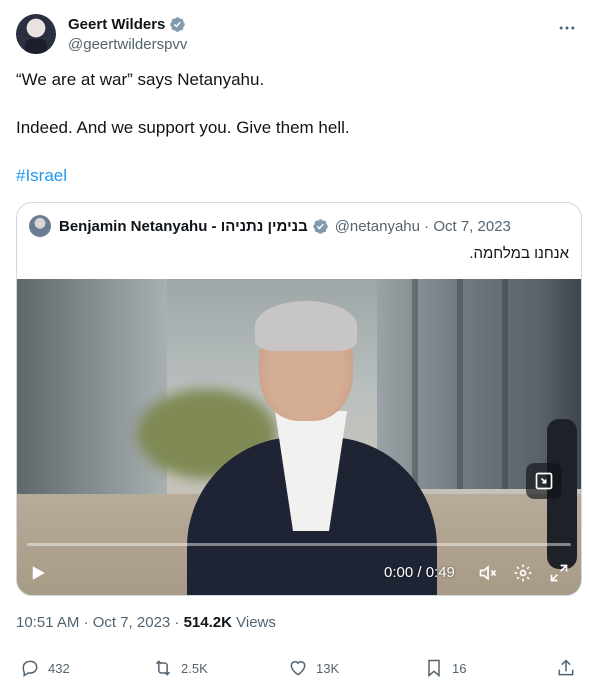 This screenshot has width=589, height=685. What do you see at coordinates (488, 573) in the screenshot?
I see `volume-icon` at bounding box center [488, 573].